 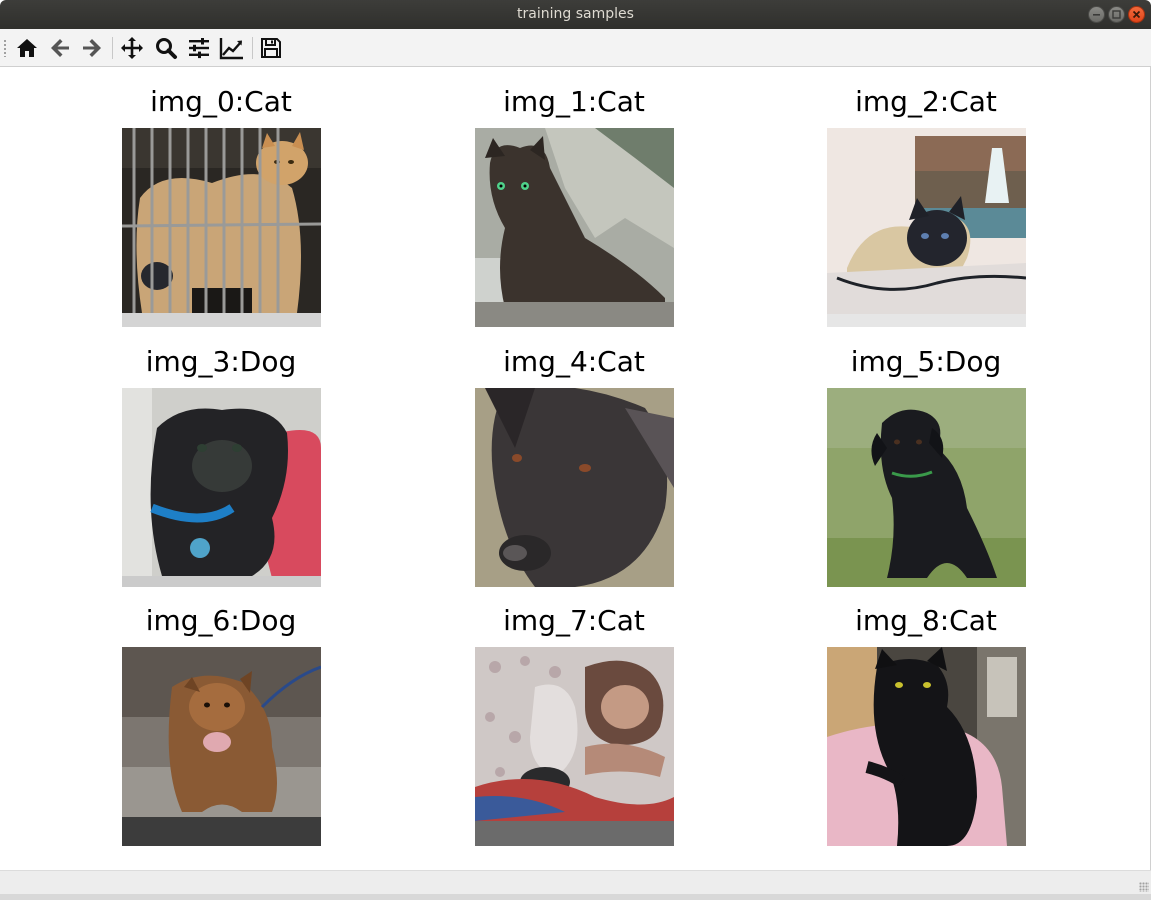 What do you see at coordinates (574, 101) in the screenshot?
I see `subplot-title: img_1:Cat` at bounding box center [574, 101].